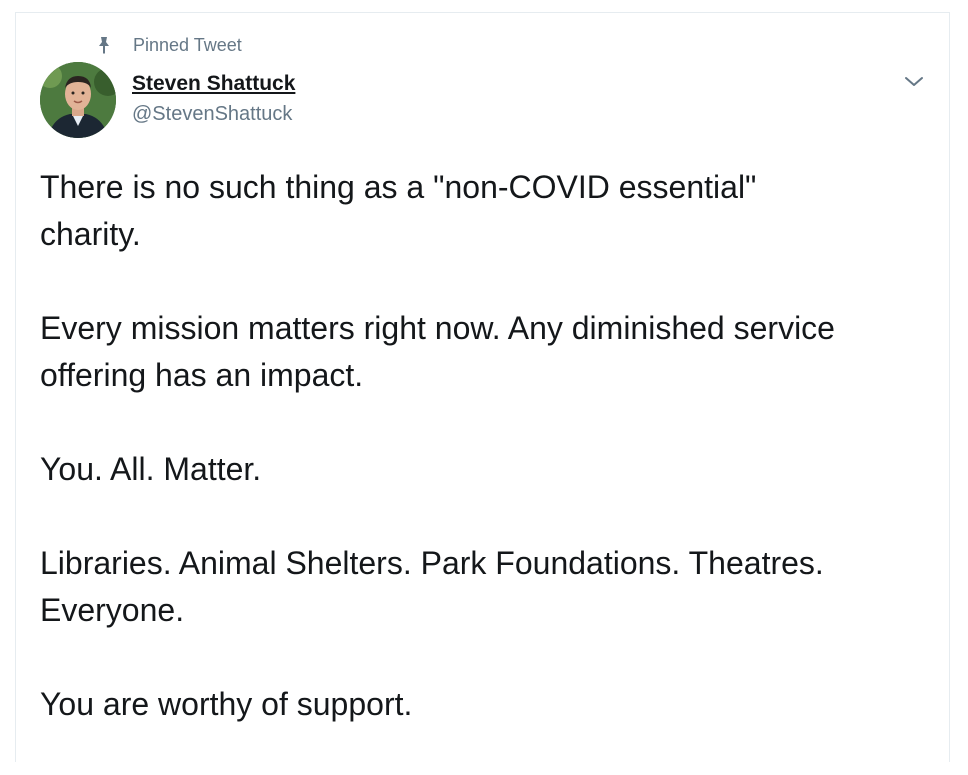 This screenshot has height=775, width=968. What do you see at coordinates (213, 84) in the screenshot?
I see `author-name: Steven Shattuck` at bounding box center [213, 84].